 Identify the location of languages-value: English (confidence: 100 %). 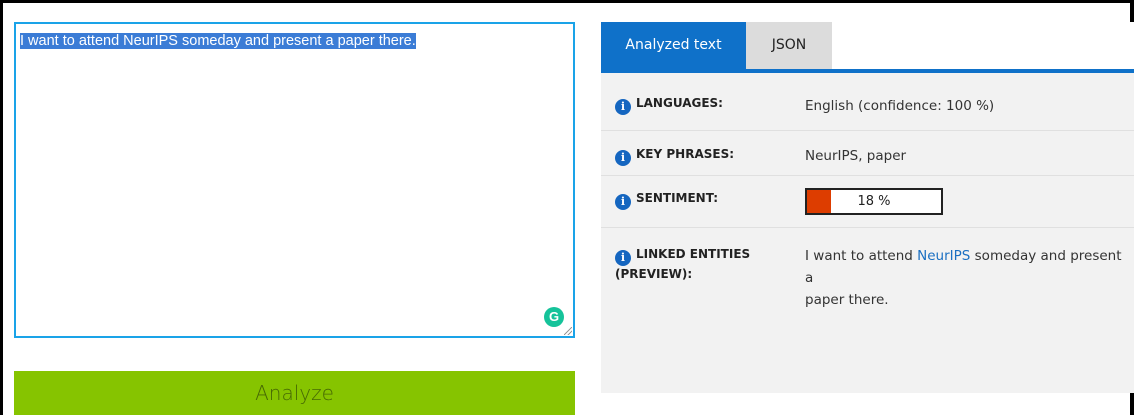
(900, 106).